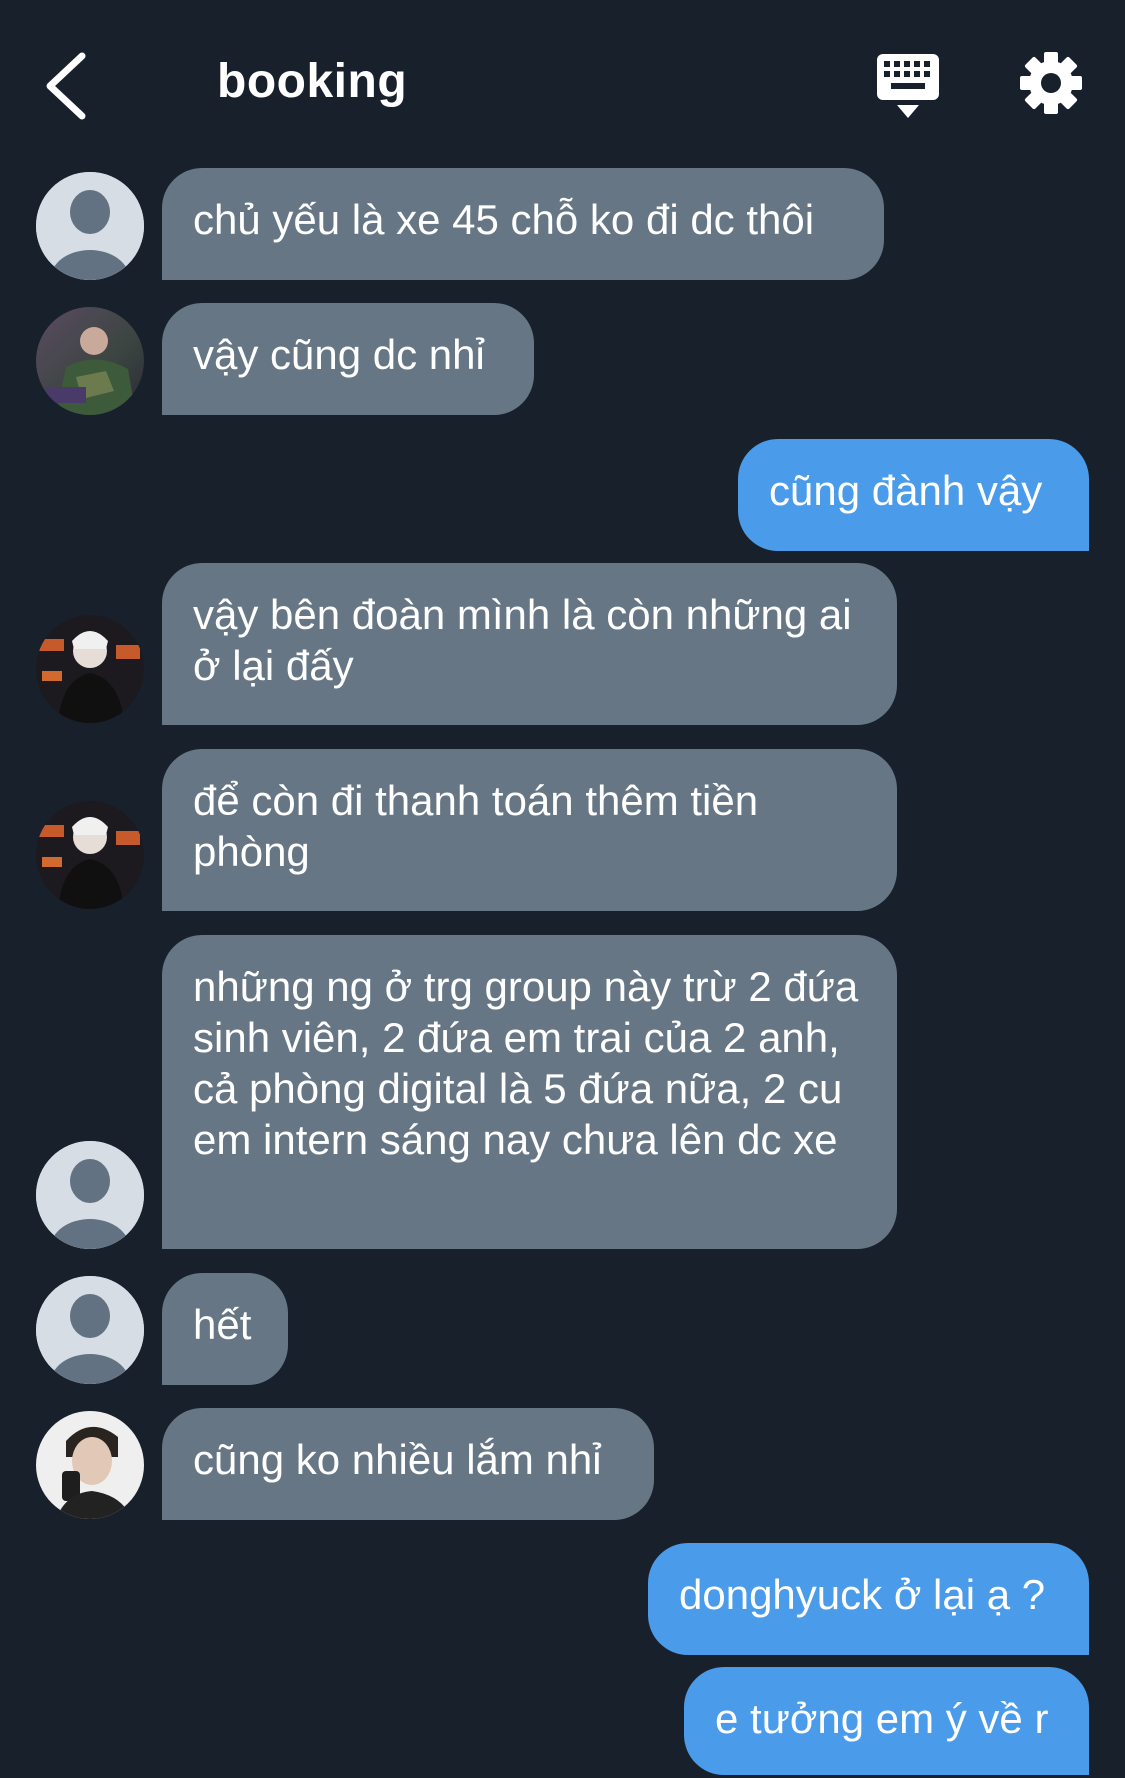 The image size is (1125, 1778). I want to click on settings-button, so click(1051, 83).